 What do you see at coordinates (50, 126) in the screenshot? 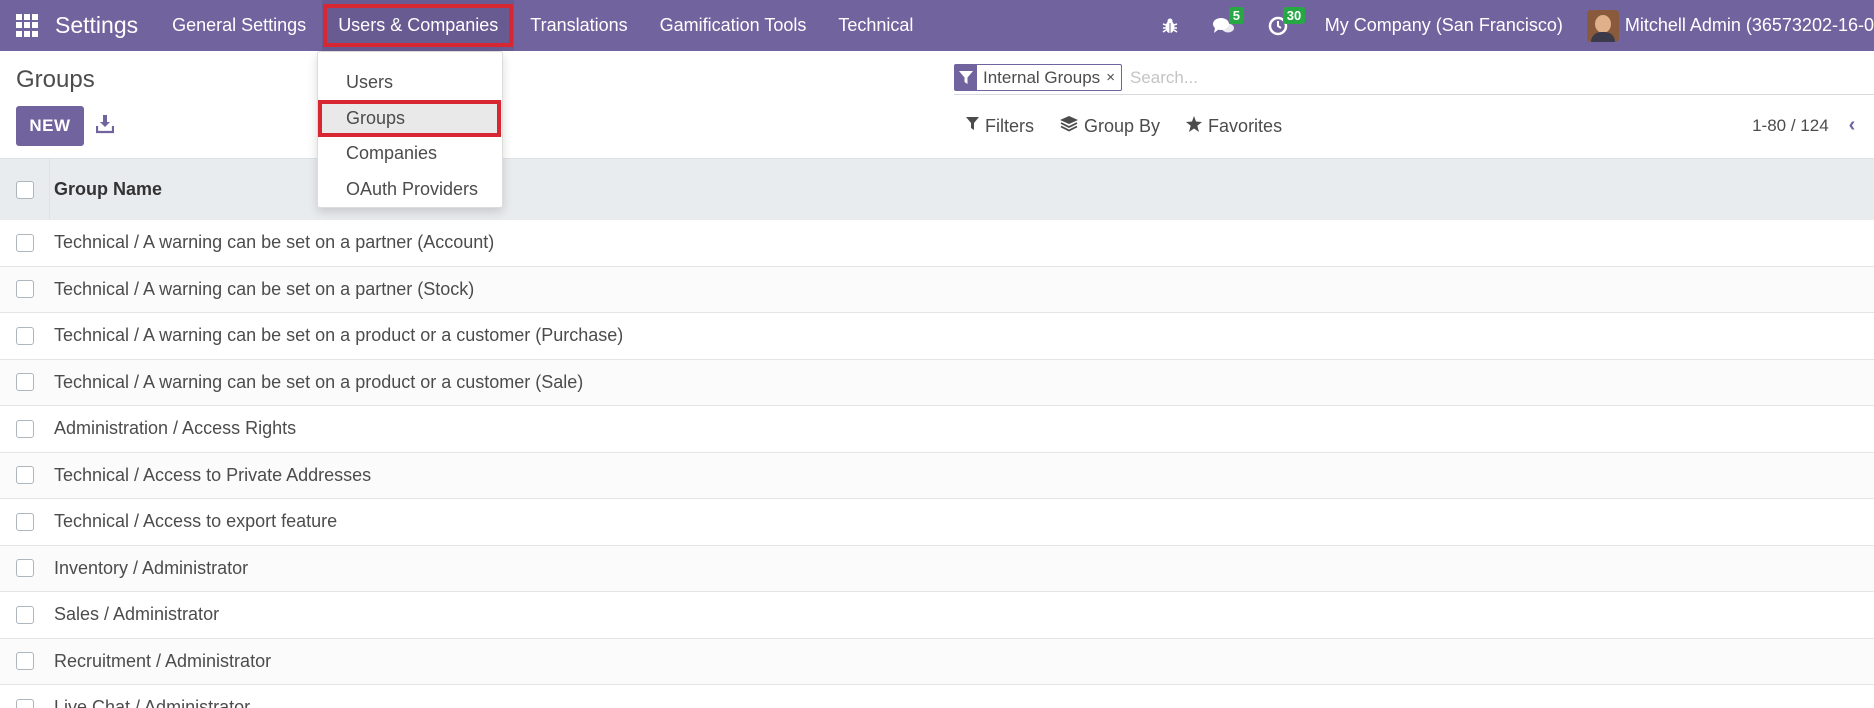
I see `new-button: NEW` at bounding box center [50, 126].